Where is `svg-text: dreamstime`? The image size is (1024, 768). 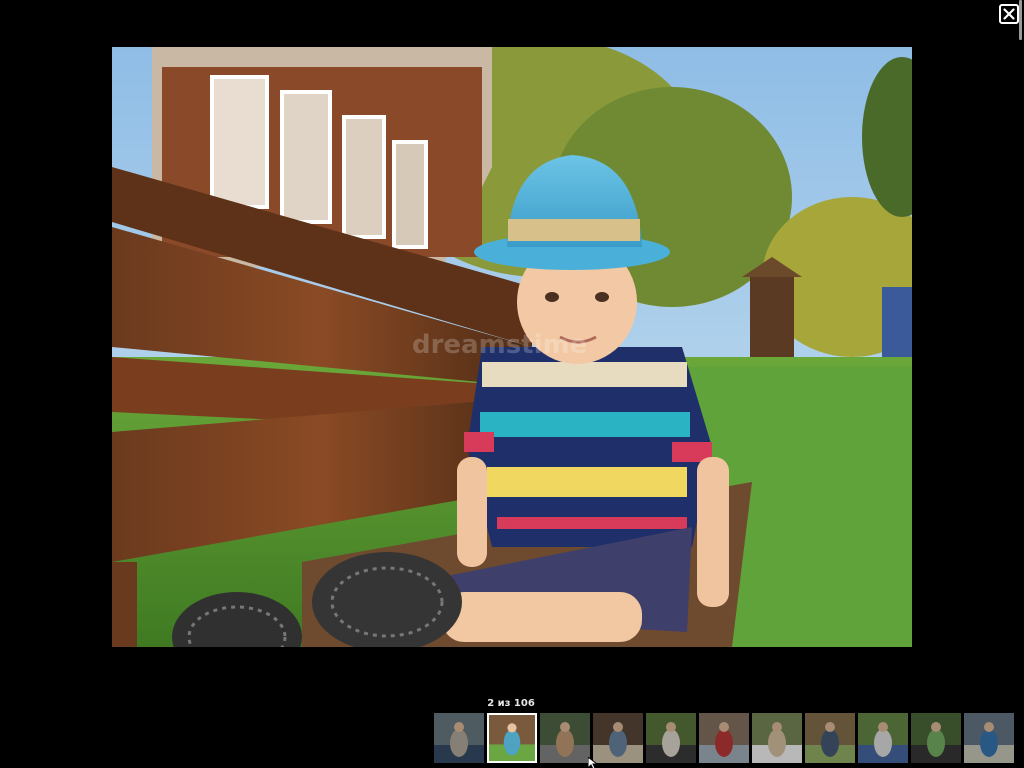 svg-text: dreamstime is located at coordinates (499, 345).